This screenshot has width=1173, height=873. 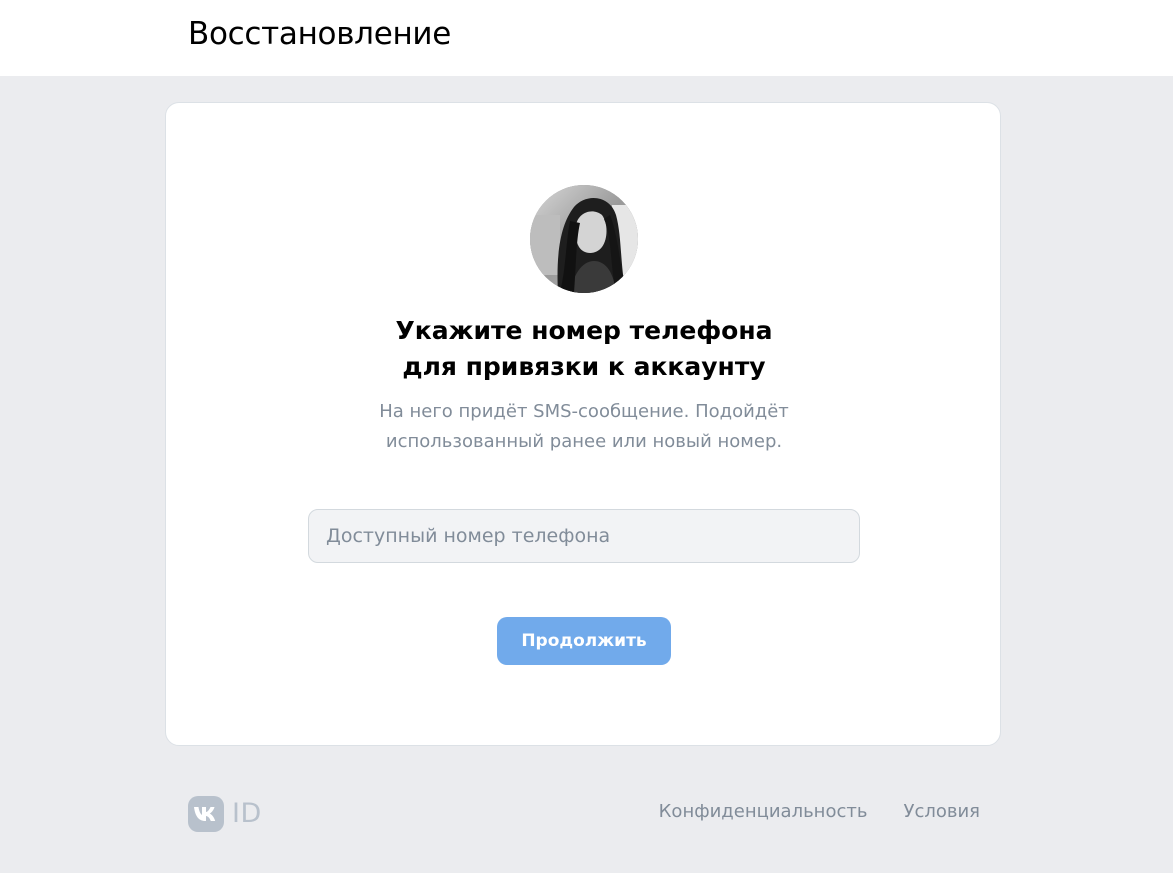 I want to click on vk-glyph-icon, so click(x=205, y=813).